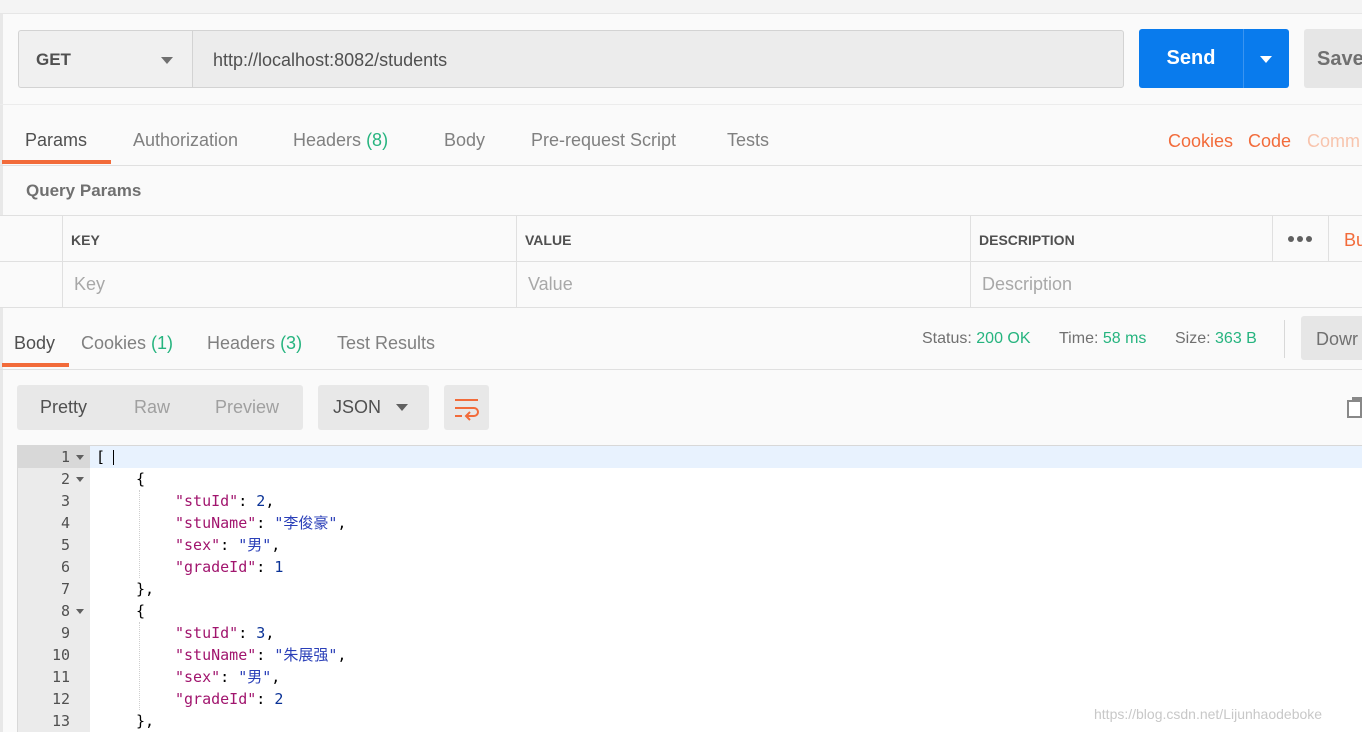 Image resolution: width=1362 pixels, height=732 pixels. Describe the element at coordinates (1353, 240) in the screenshot. I see `bulk-edit-label: Bu` at that location.